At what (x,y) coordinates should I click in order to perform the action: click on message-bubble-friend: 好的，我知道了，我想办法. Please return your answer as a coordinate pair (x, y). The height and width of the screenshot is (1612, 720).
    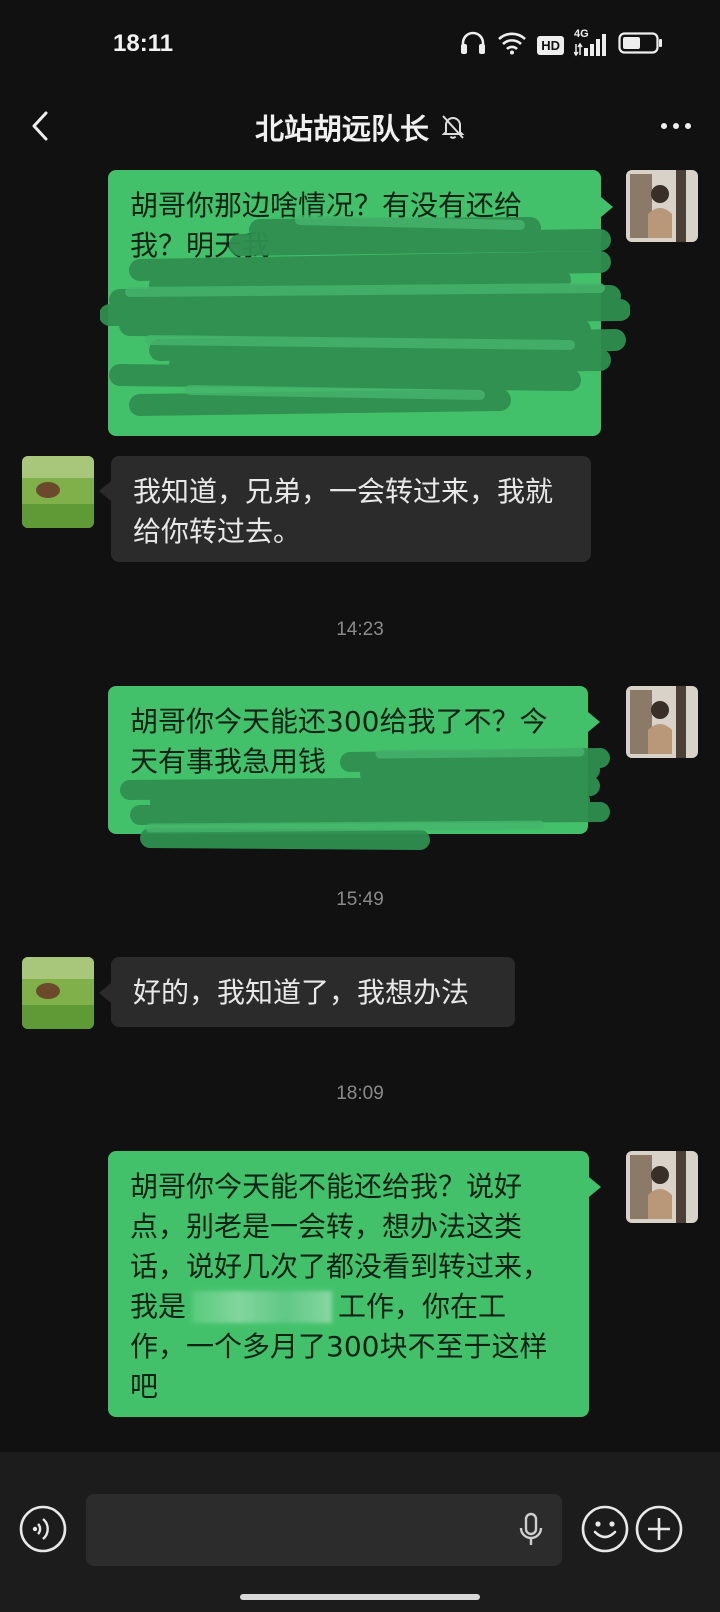
    Looking at the image, I should click on (313, 992).